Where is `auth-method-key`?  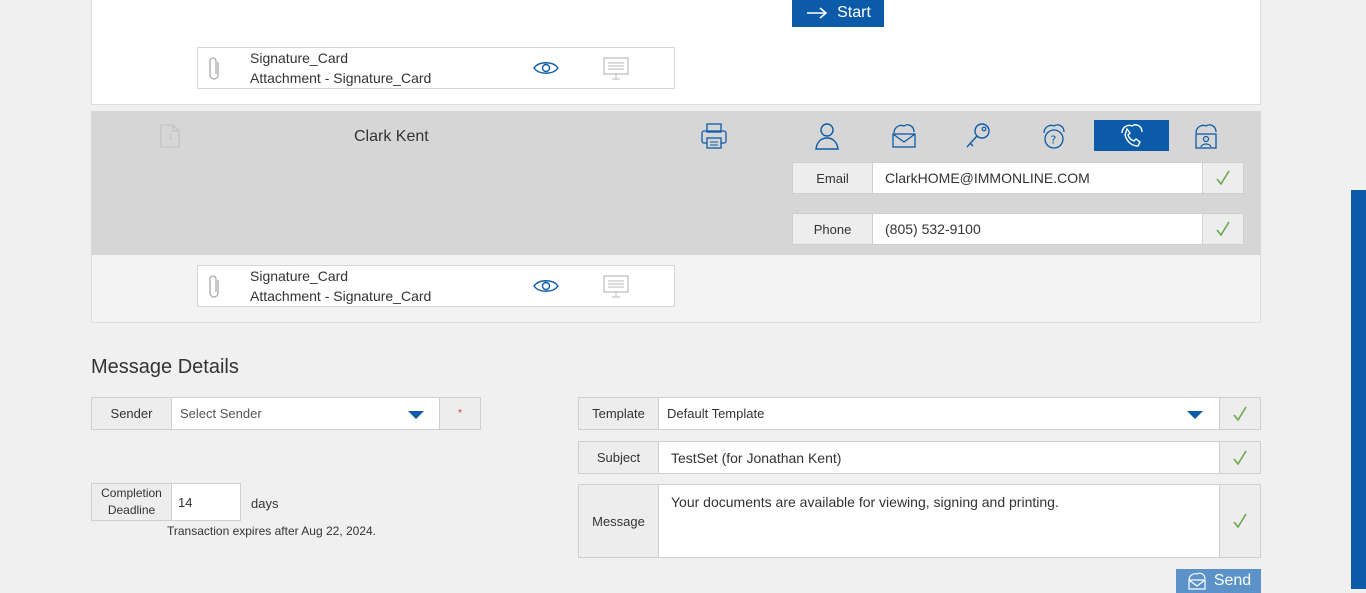 auth-method-key is located at coordinates (977, 135).